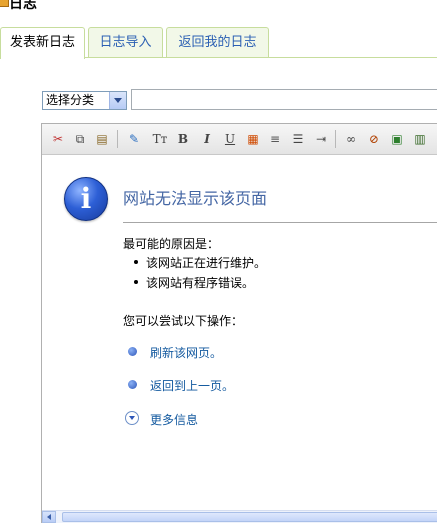  What do you see at coordinates (351, 139) in the screenshot?
I see `link-icon: ∞` at bounding box center [351, 139].